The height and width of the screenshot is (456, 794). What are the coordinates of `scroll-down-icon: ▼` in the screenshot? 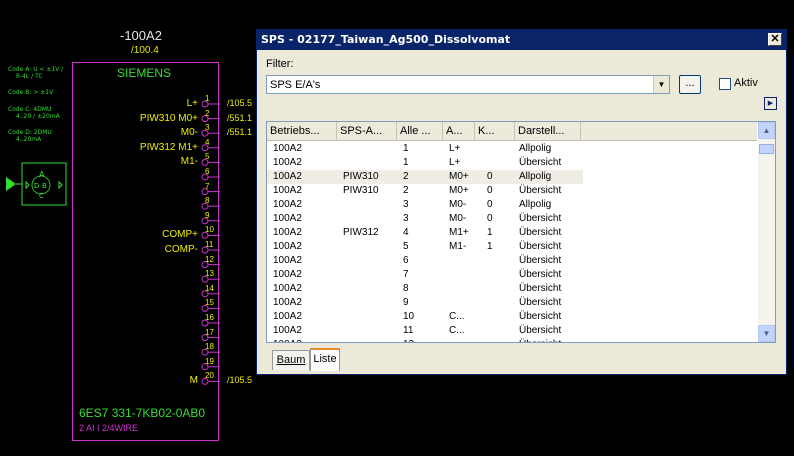 It's located at (766, 333).